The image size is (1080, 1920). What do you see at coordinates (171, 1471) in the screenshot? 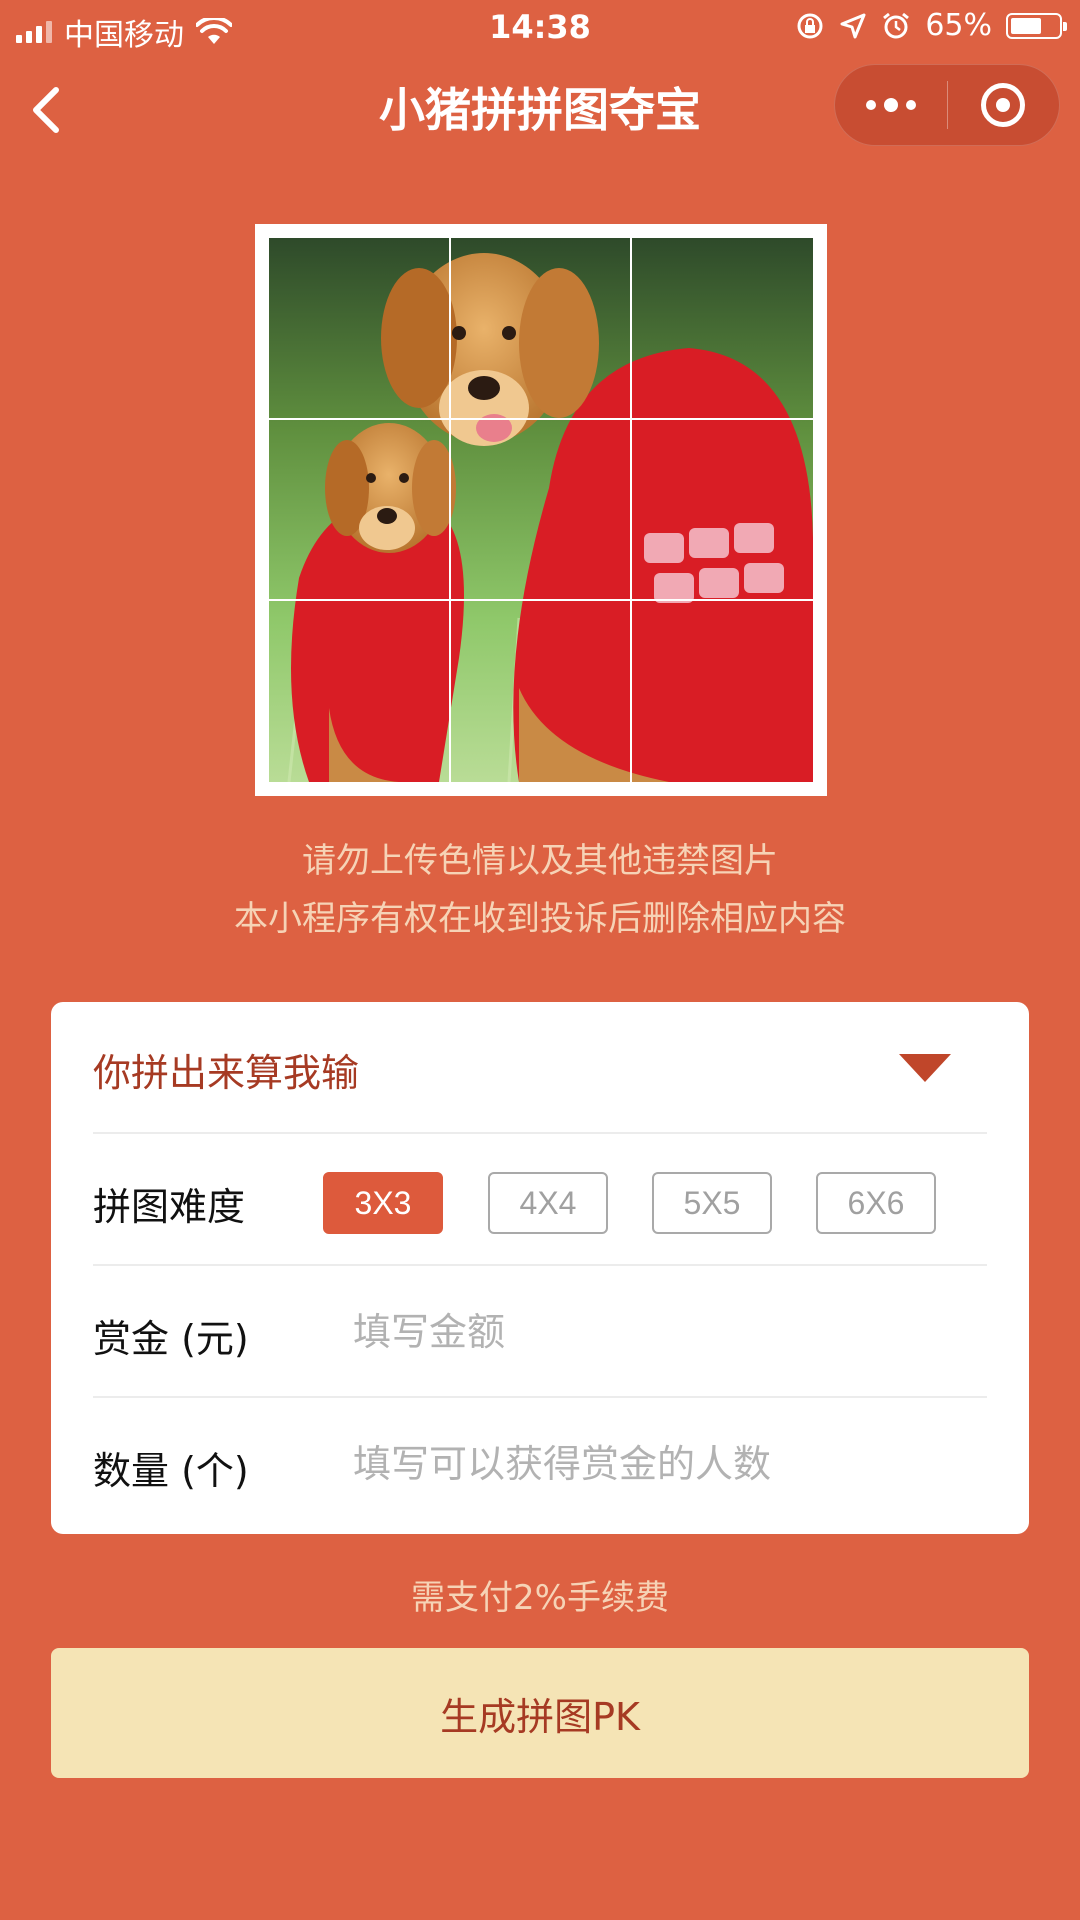
I see `count-label: 数量 (个)` at bounding box center [171, 1471].